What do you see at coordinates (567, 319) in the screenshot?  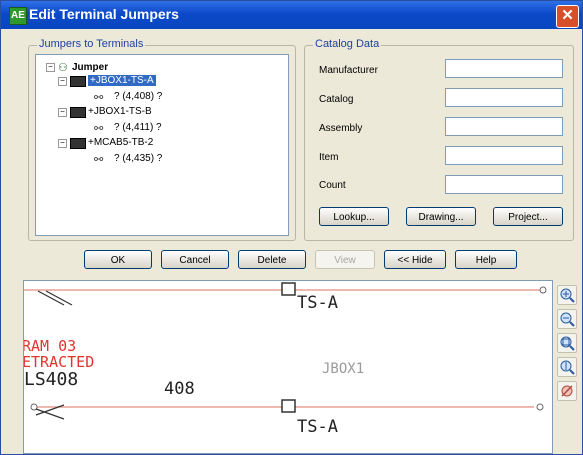 I see `zoom-out-icon` at bounding box center [567, 319].